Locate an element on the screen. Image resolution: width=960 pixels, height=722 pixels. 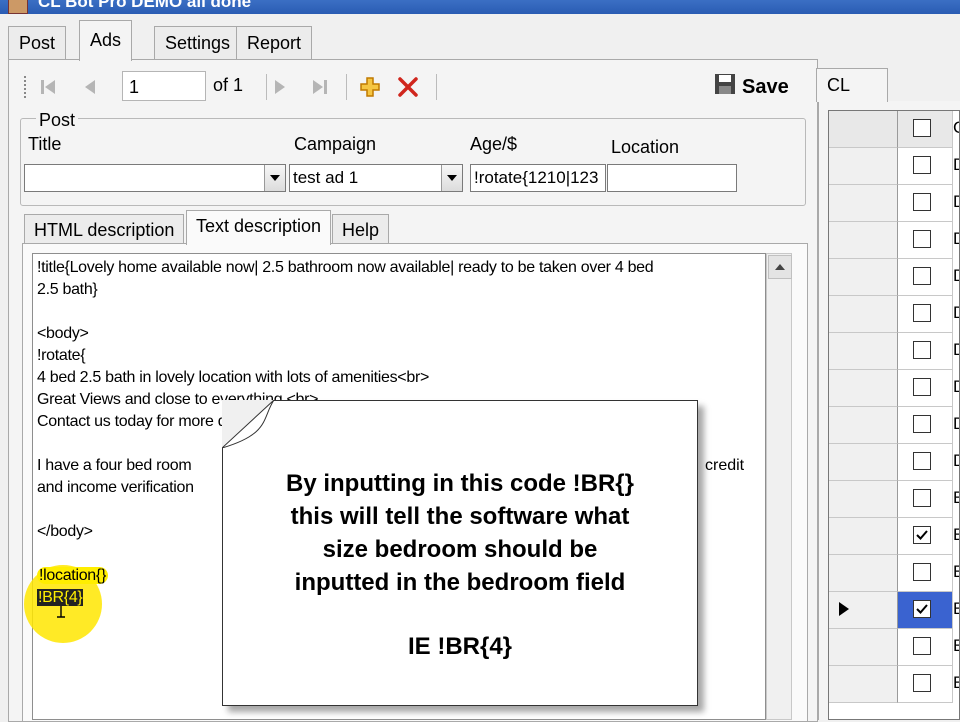
scroll-up-icon is located at coordinates (780, 267).